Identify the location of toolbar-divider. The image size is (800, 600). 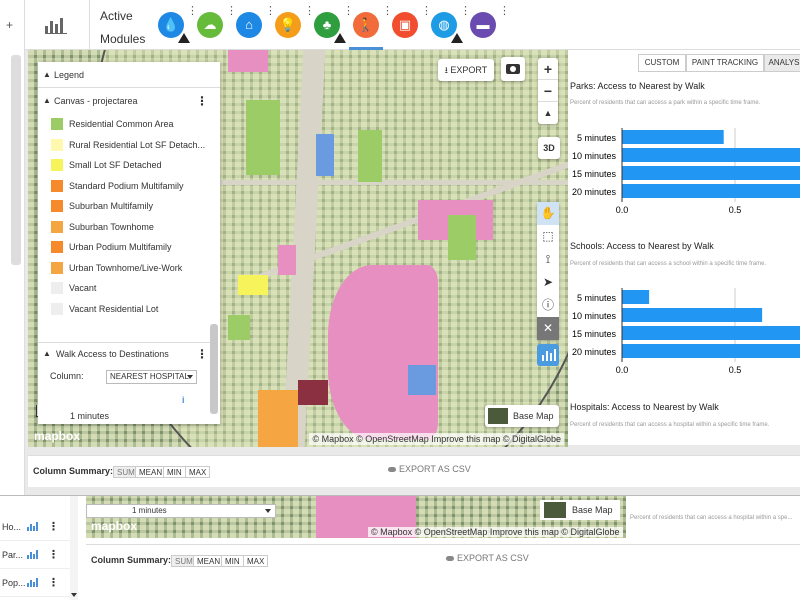
(89, 25).